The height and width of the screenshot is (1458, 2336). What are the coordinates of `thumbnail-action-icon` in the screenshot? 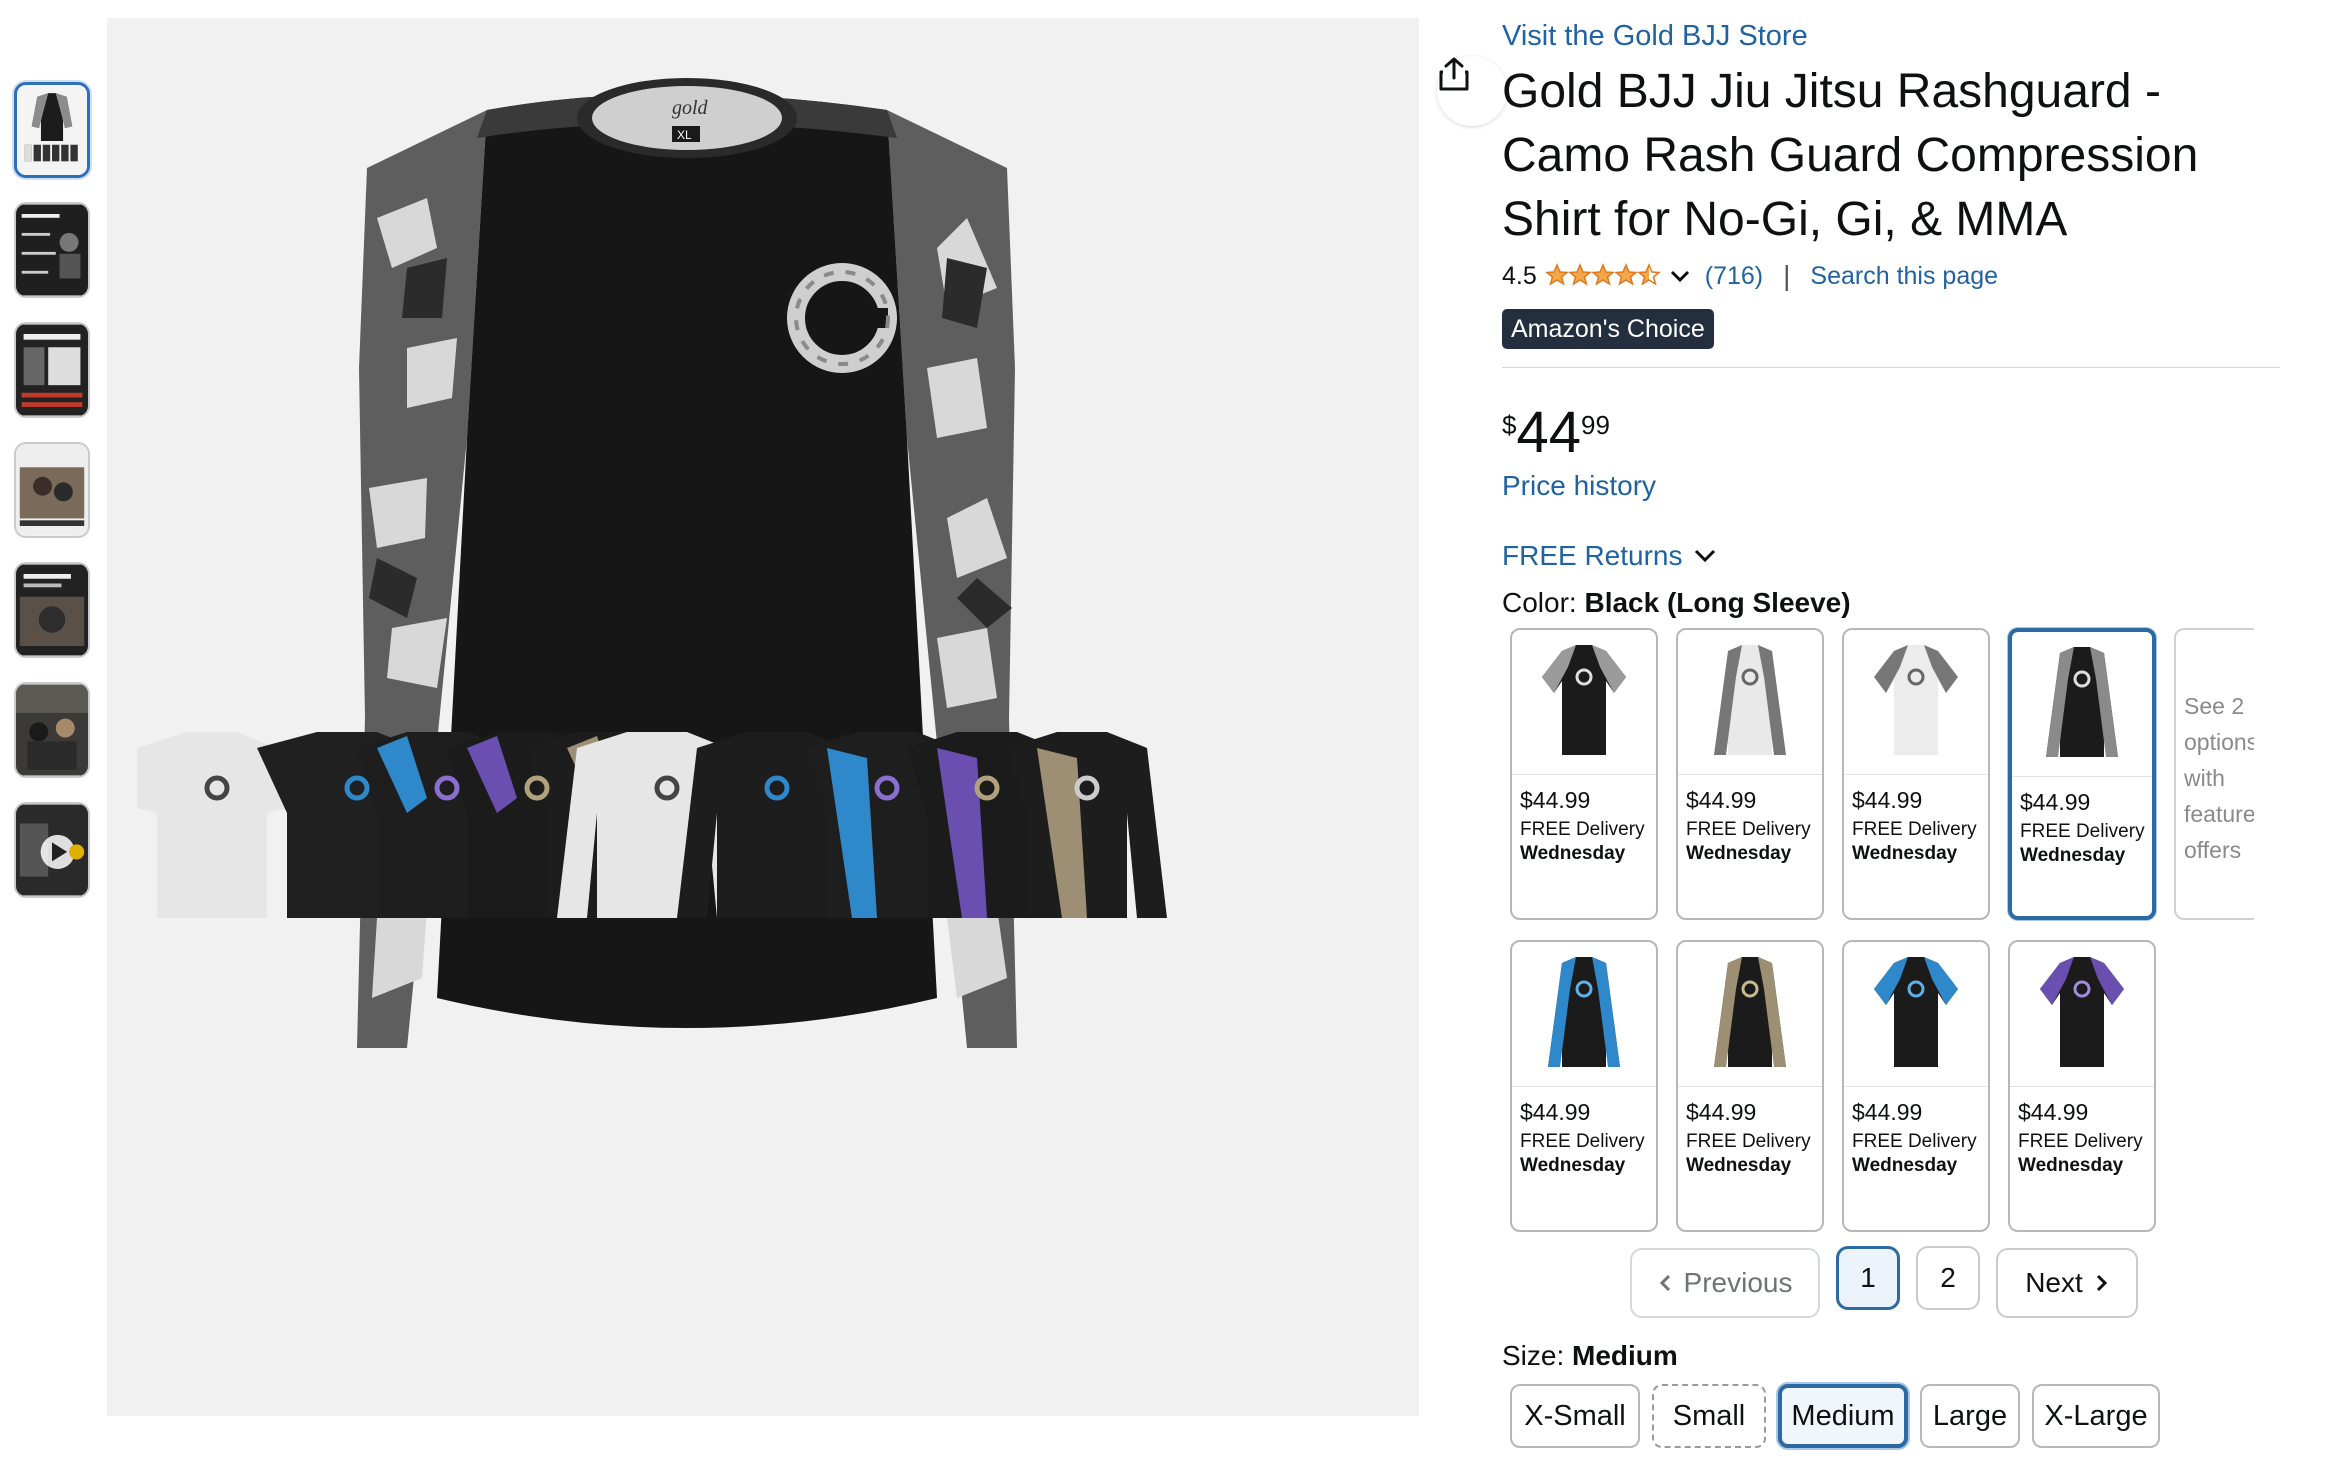 It's located at (52, 490).